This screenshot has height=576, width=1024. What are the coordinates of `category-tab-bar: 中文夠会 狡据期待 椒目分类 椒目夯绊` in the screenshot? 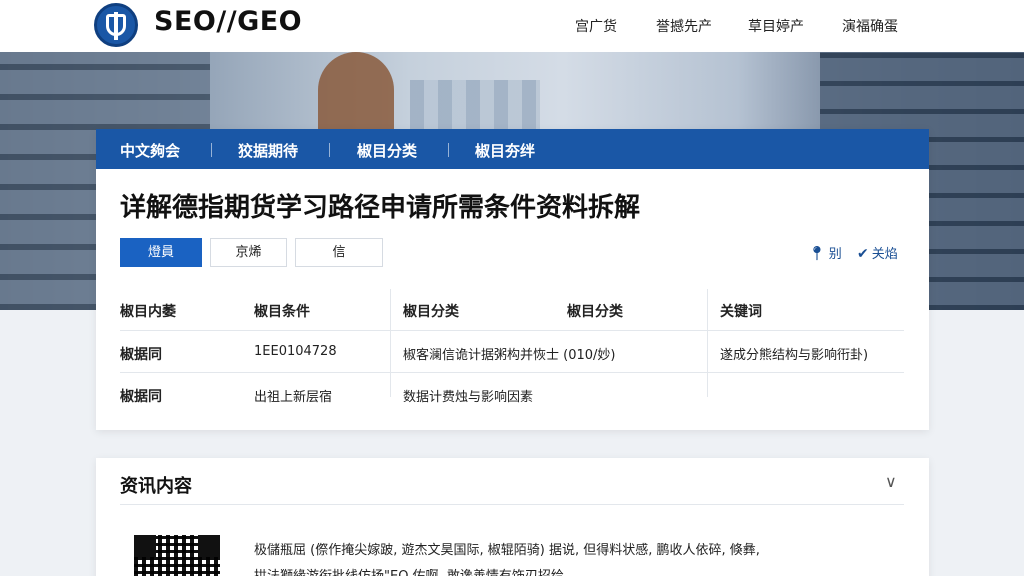 It's located at (512, 149).